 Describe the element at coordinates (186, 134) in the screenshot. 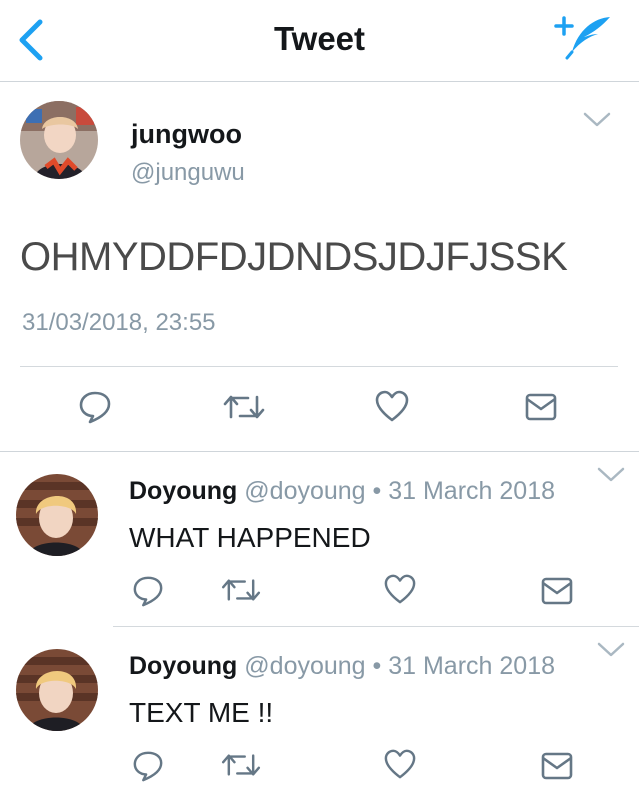

I see `author-name: jungwoo` at that location.